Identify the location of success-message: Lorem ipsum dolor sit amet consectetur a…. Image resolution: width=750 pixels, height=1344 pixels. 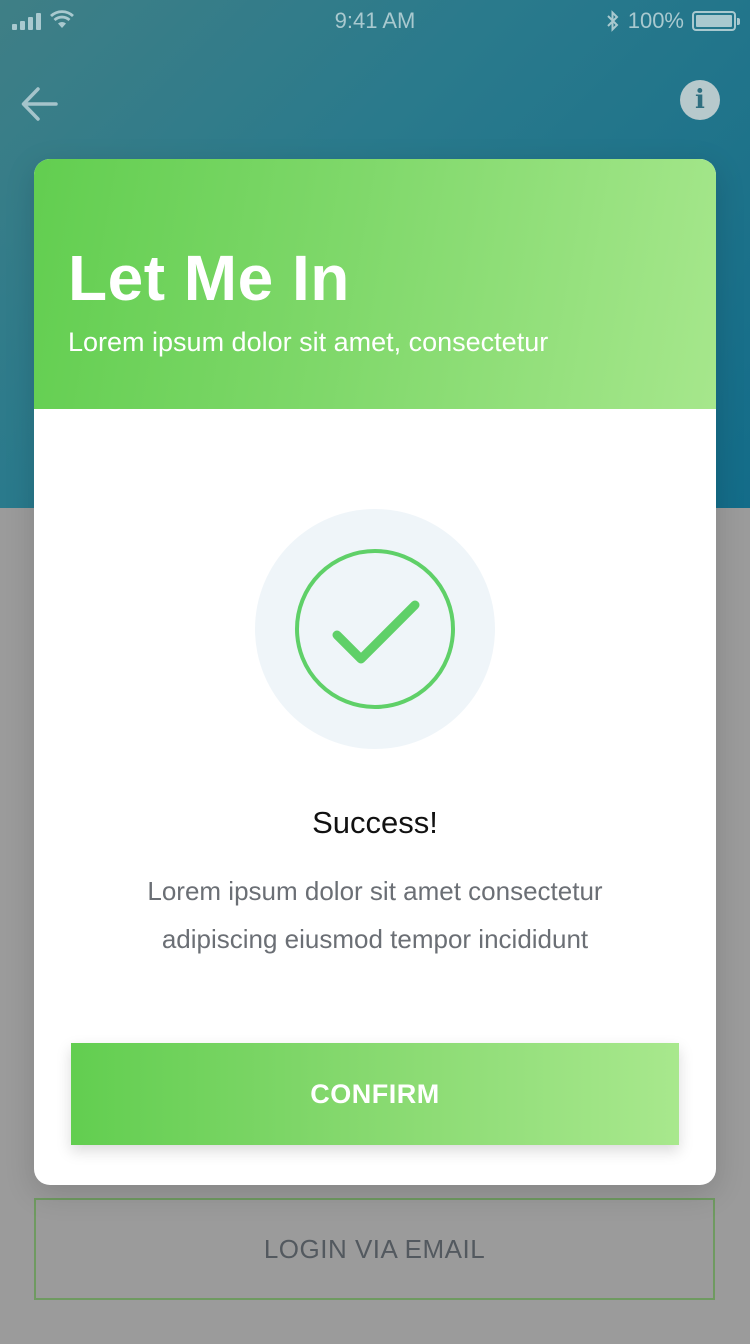
(375, 915).